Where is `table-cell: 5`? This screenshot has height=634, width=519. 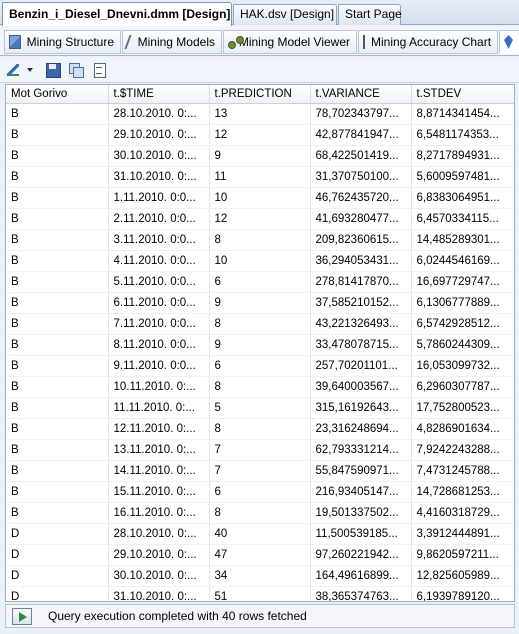
table-cell: 5 is located at coordinates (260, 408).